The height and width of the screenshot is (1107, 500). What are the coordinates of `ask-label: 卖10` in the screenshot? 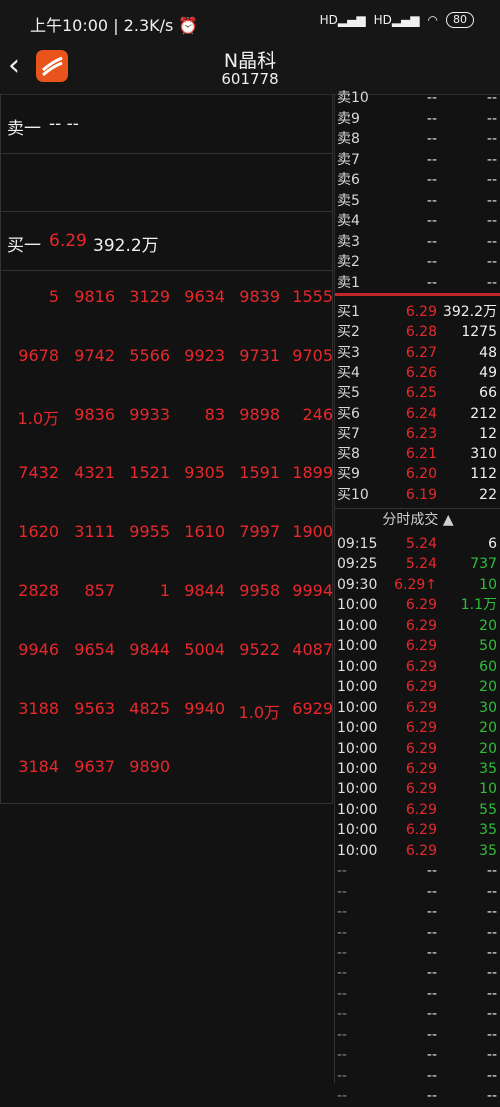 It's located at (353, 98).